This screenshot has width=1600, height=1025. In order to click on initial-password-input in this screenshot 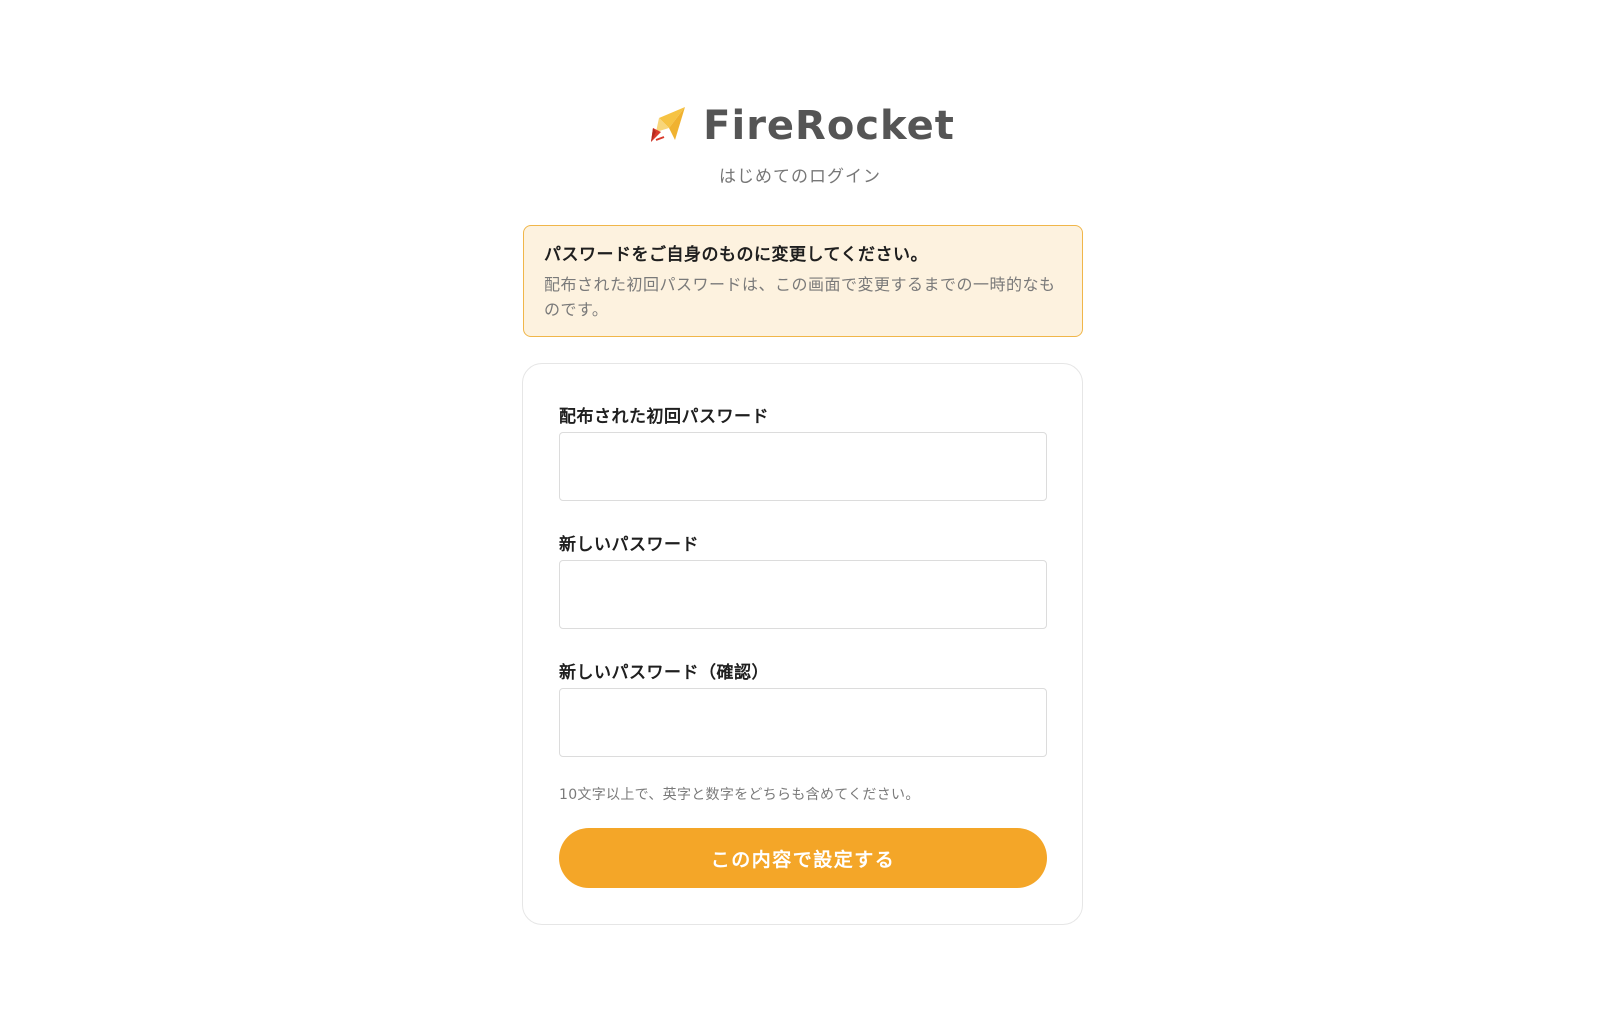, I will do `click(803, 466)`.